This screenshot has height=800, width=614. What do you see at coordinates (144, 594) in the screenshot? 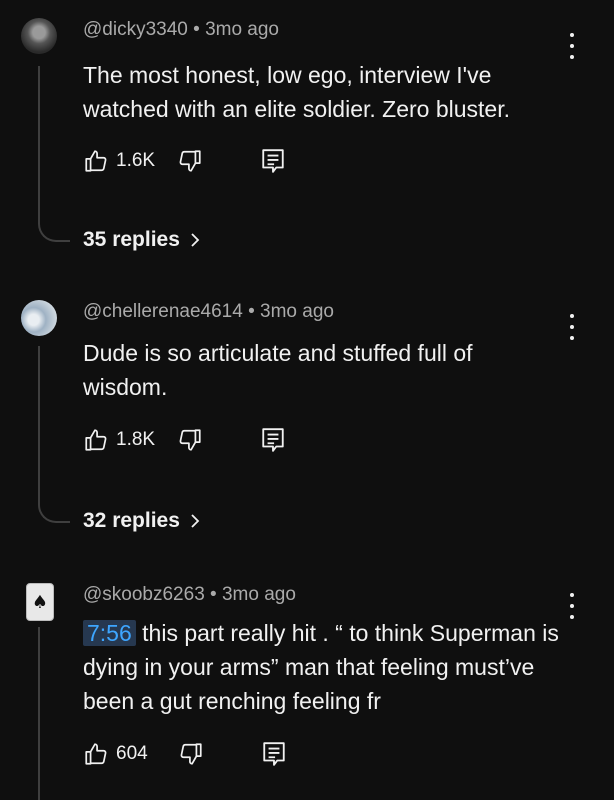
I see `comment-author: @skoobz6263` at bounding box center [144, 594].